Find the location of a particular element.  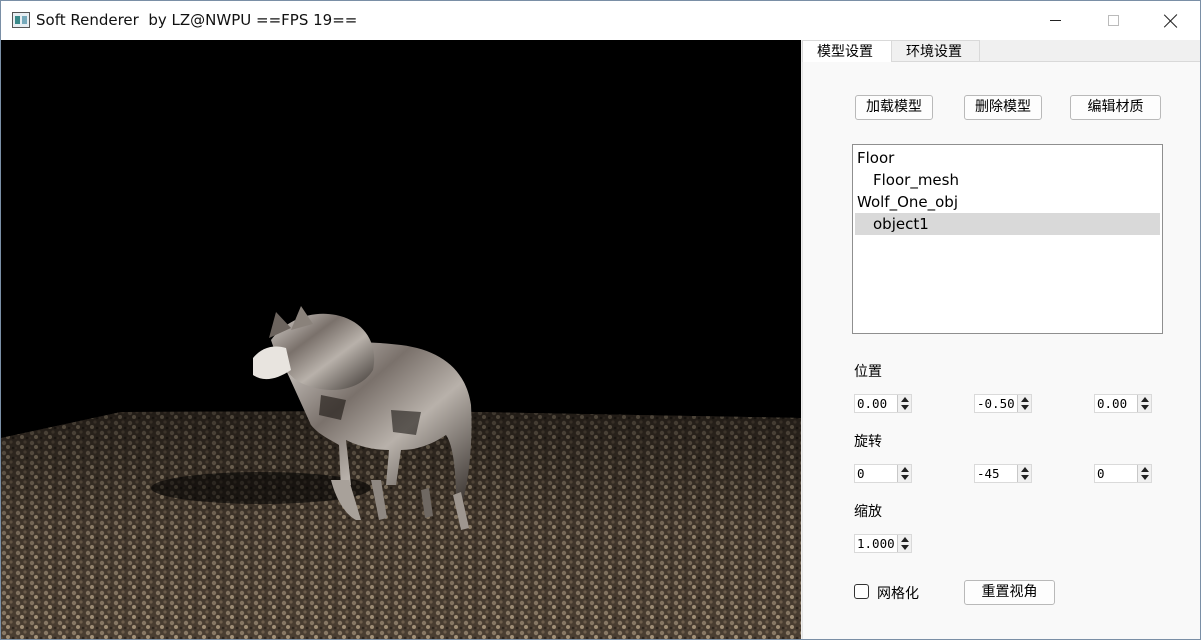

close-icon is located at coordinates (1171, 21).